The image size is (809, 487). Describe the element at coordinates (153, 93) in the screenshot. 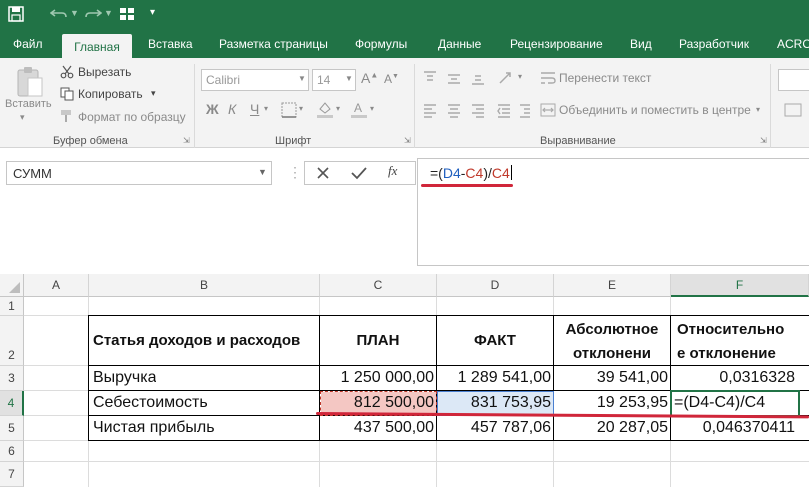

I see `copy-dropdown-icon: ▾` at that location.